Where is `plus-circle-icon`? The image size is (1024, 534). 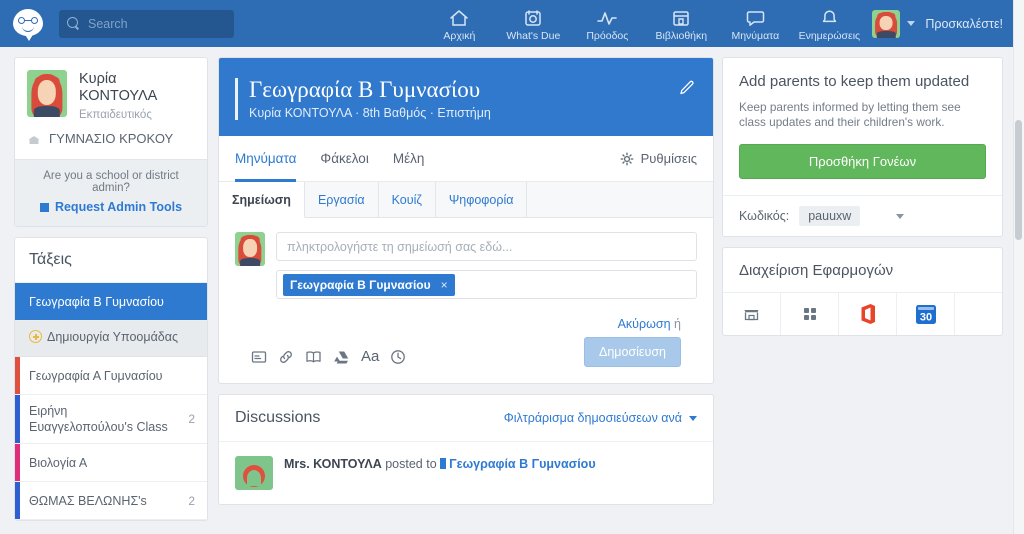
plus-circle-icon is located at coordinates (35, 336).